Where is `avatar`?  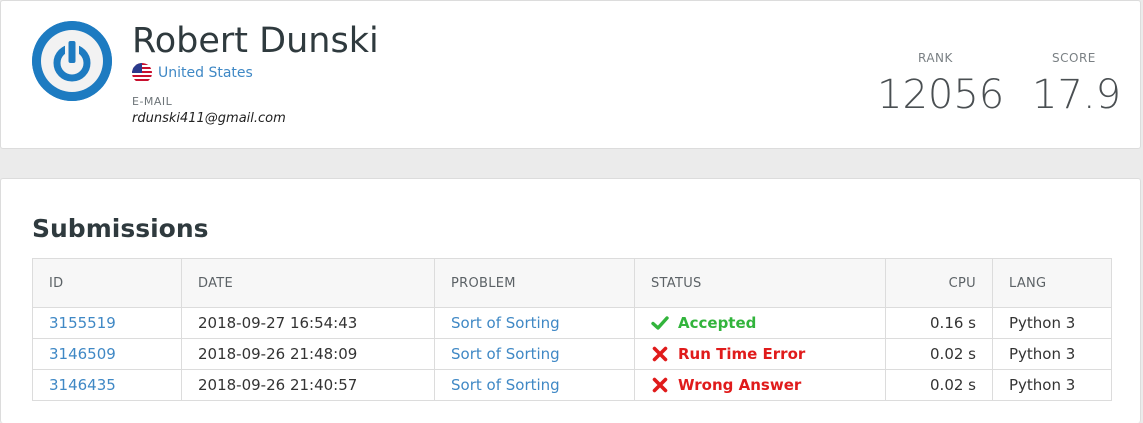 avatar is located at coordinates (72, 61).